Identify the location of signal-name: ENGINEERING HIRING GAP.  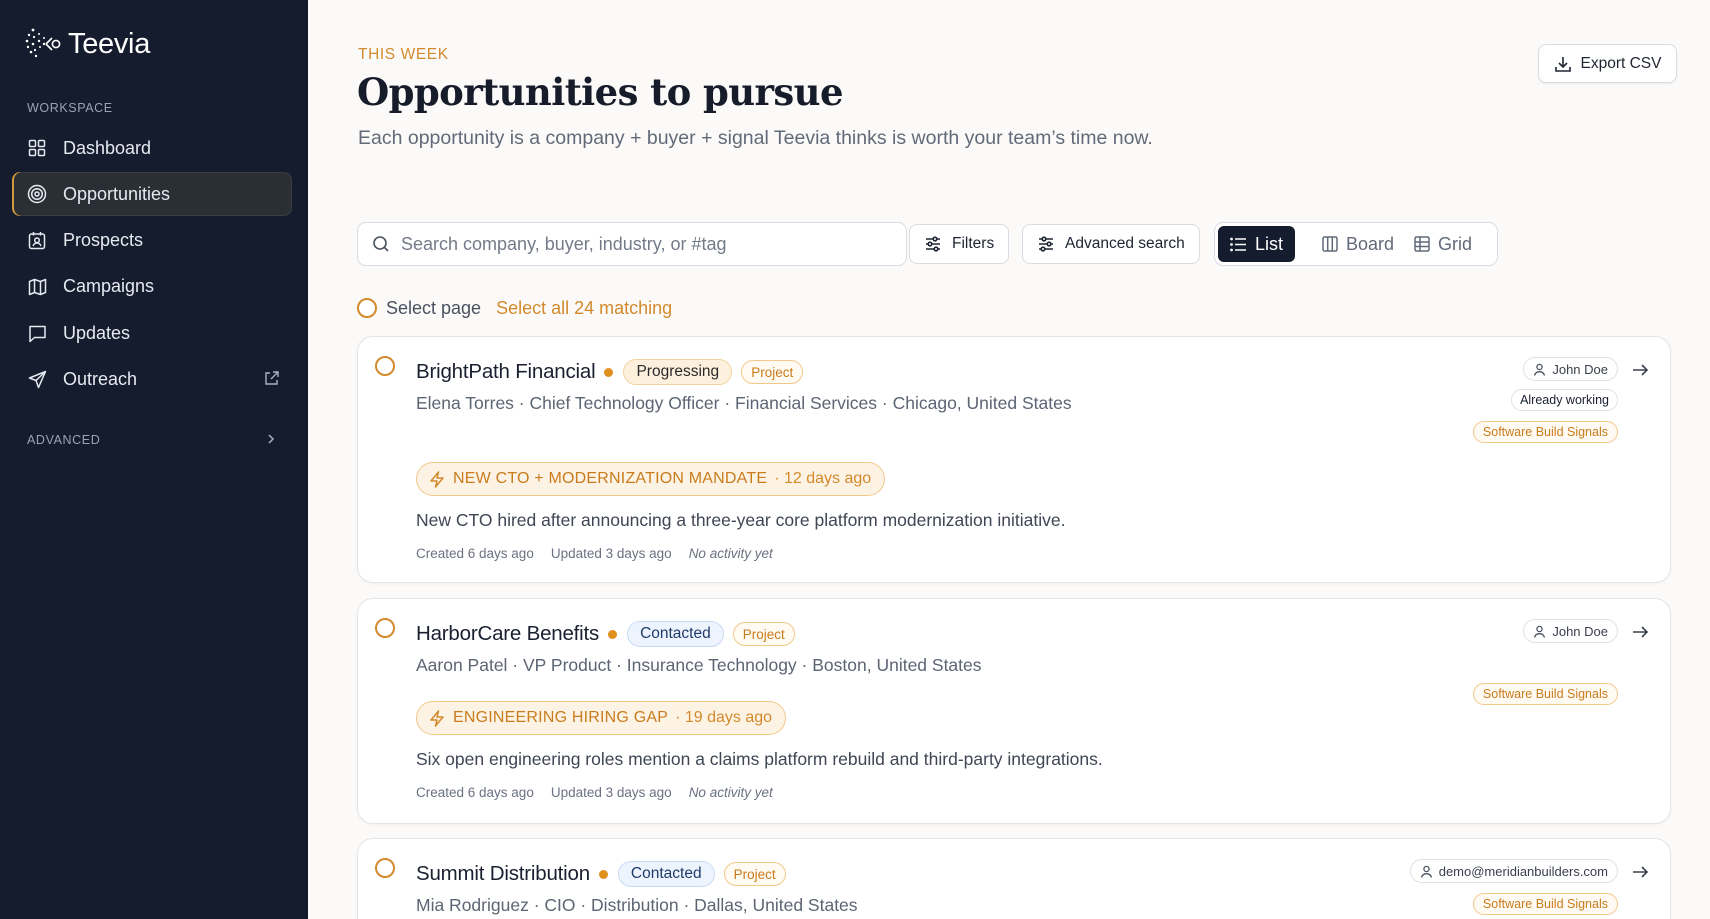
(561, 717).